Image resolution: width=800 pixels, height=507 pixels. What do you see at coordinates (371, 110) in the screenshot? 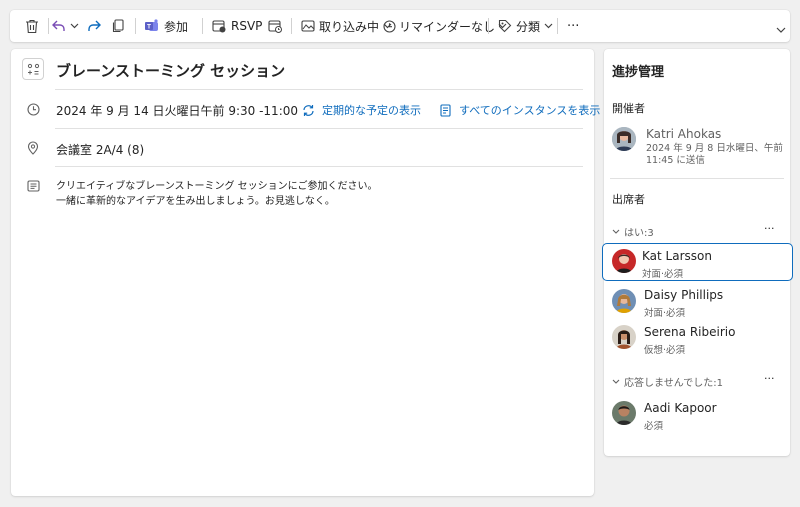
I see `view-recurring-label: 定期的な予定の表示` at bounding box center [371, 110].